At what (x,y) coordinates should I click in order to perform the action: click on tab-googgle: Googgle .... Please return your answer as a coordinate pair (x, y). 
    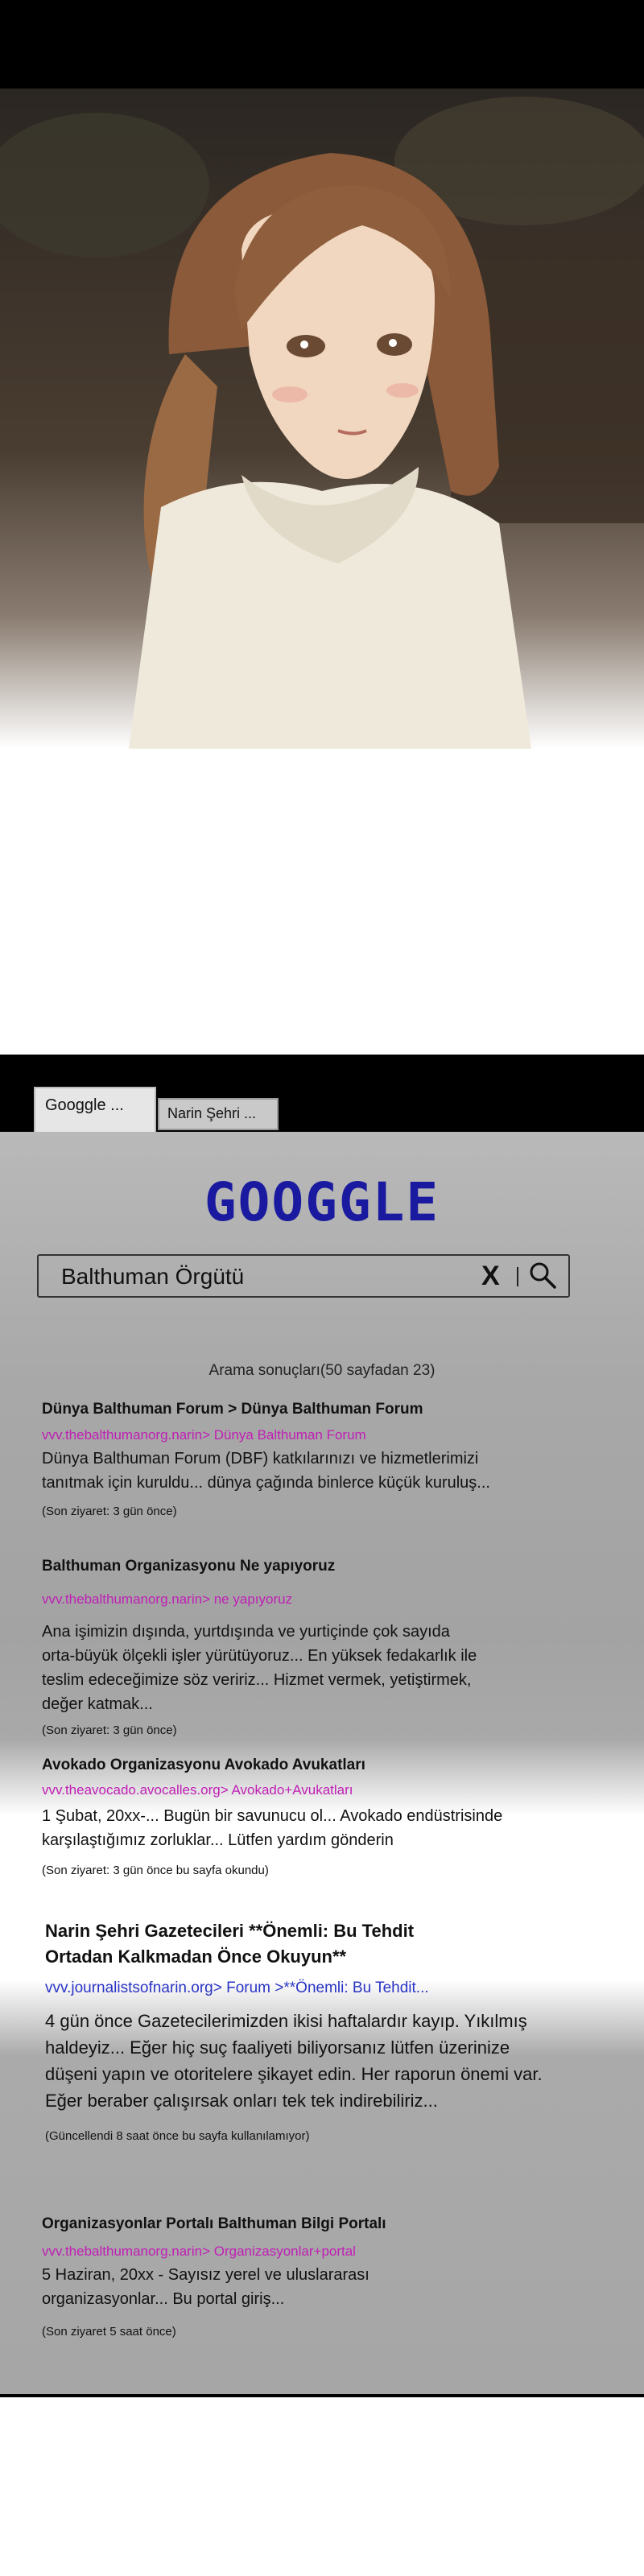
    Looking at the image, I should click on (95, 1109).